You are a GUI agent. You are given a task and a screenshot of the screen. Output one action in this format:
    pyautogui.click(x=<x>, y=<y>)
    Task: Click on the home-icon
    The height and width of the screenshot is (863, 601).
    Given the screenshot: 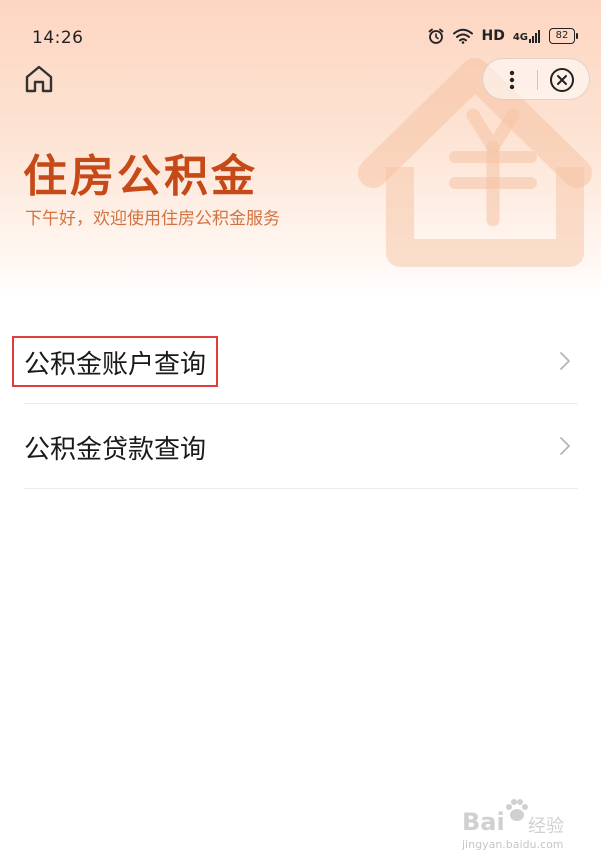 What is the action you would take?
    pyautogui.click(x=39, y=79)
    